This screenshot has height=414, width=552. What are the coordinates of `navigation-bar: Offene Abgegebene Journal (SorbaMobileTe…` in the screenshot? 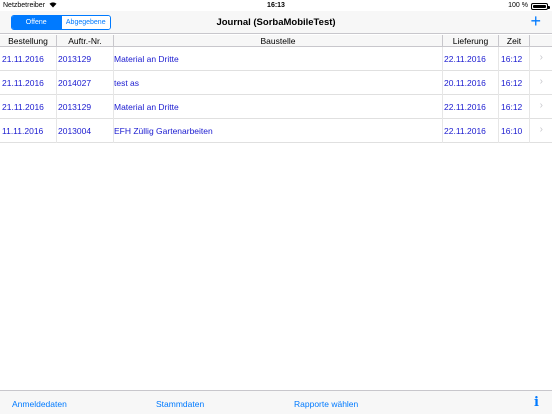 It's located at (276, 22).